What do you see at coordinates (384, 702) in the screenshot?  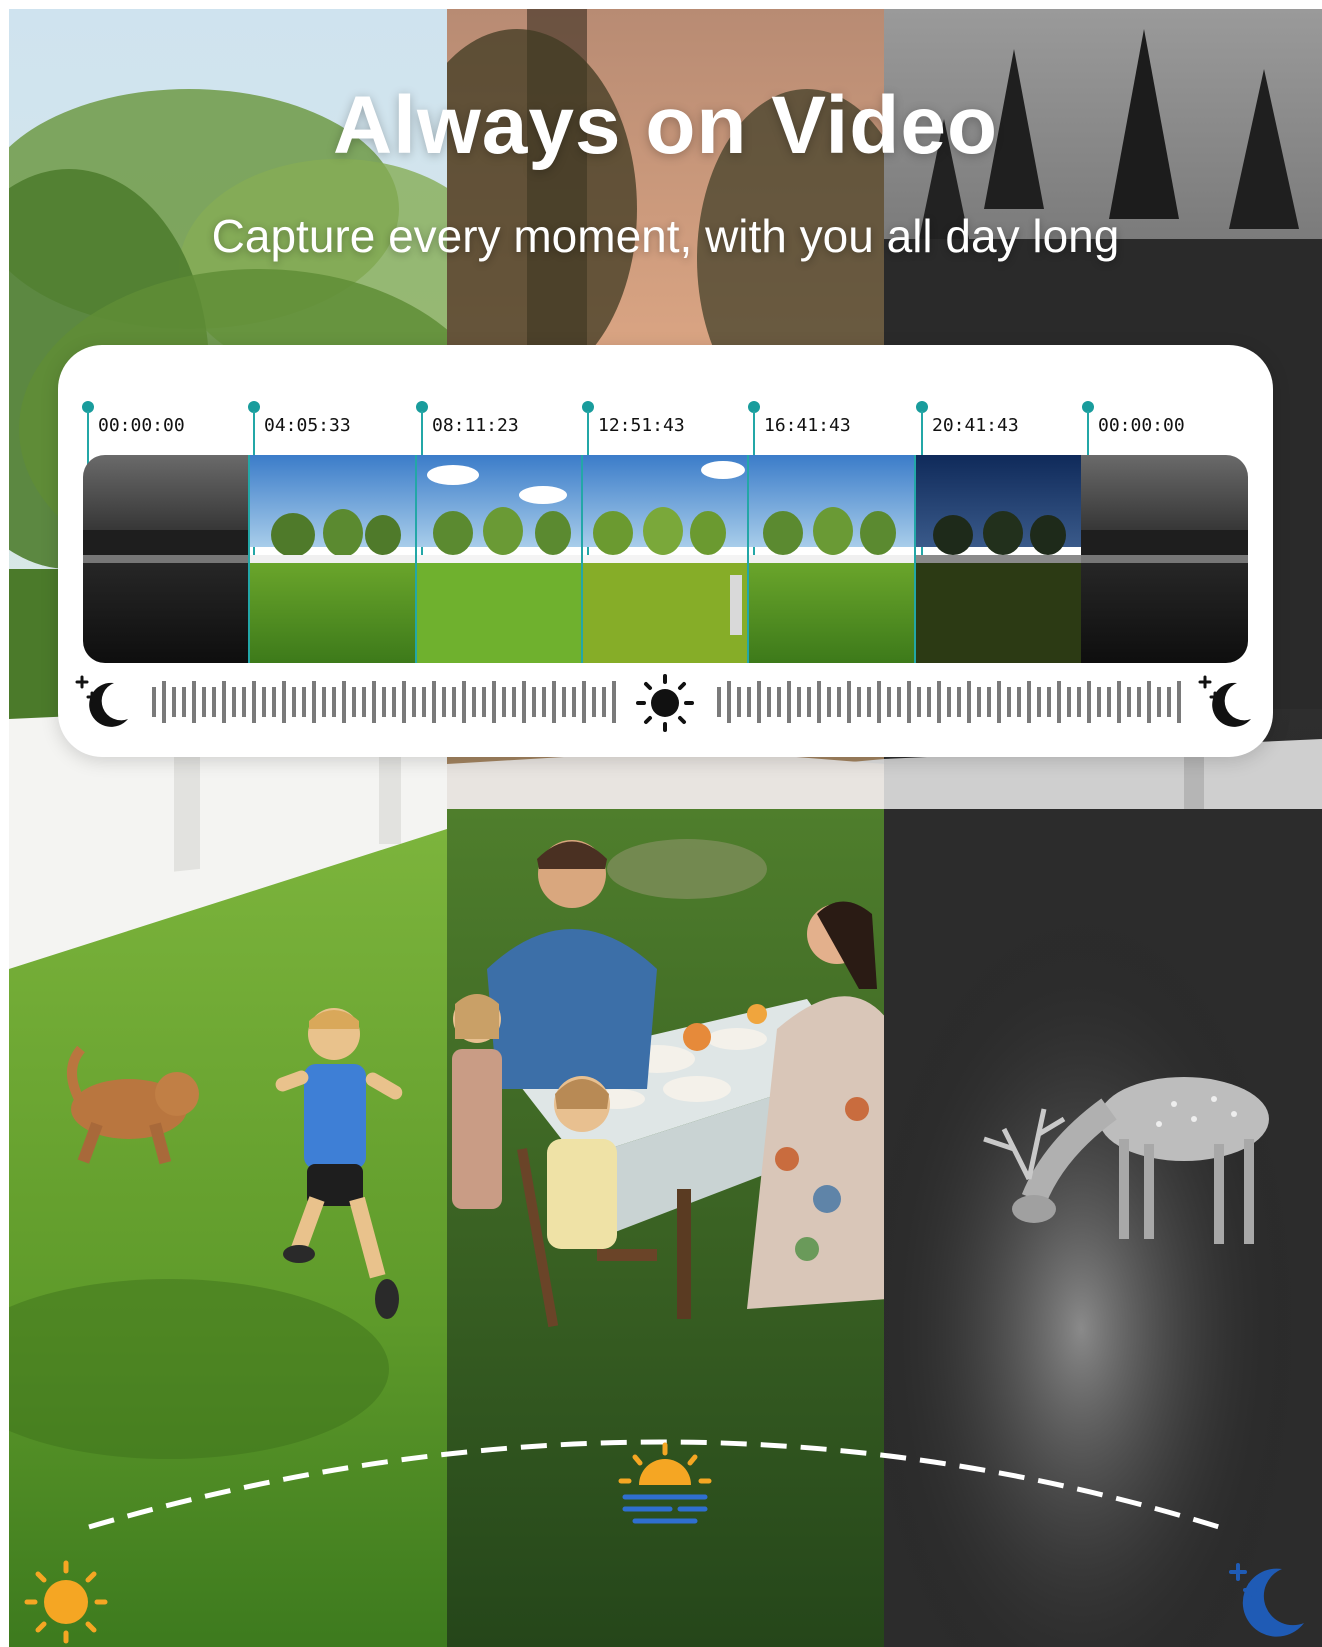 I see `tick-marks-left` at bounding box center [384, 702].